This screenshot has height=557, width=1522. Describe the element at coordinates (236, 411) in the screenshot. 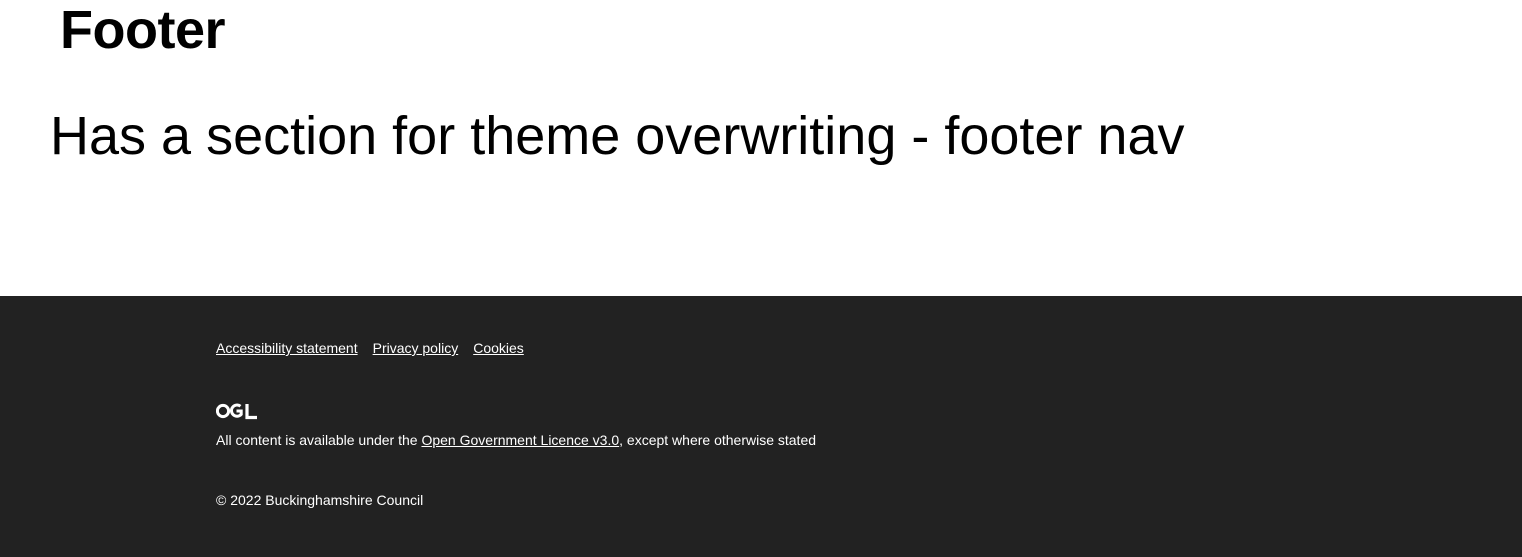

I see `ogl-logo-icon` at that location.